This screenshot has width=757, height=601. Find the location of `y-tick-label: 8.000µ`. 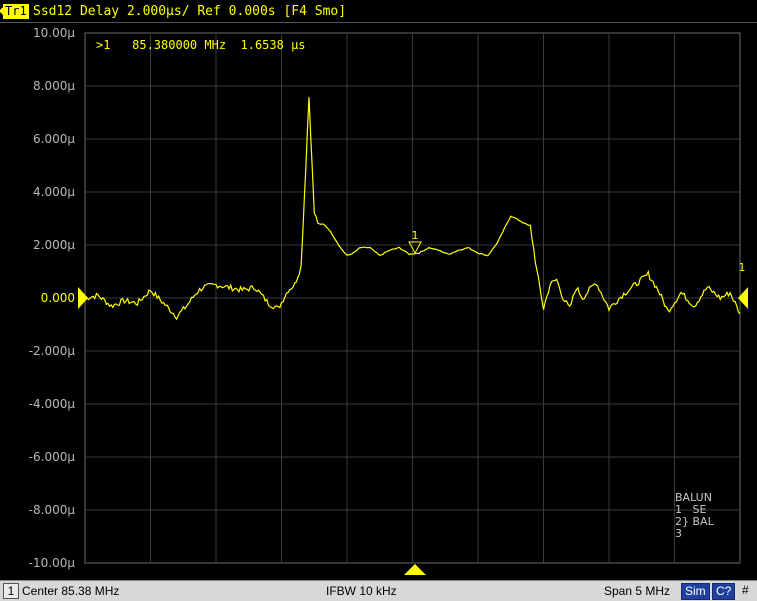

y-tick-label: 8.000µ is located at coordinates (54, 86).